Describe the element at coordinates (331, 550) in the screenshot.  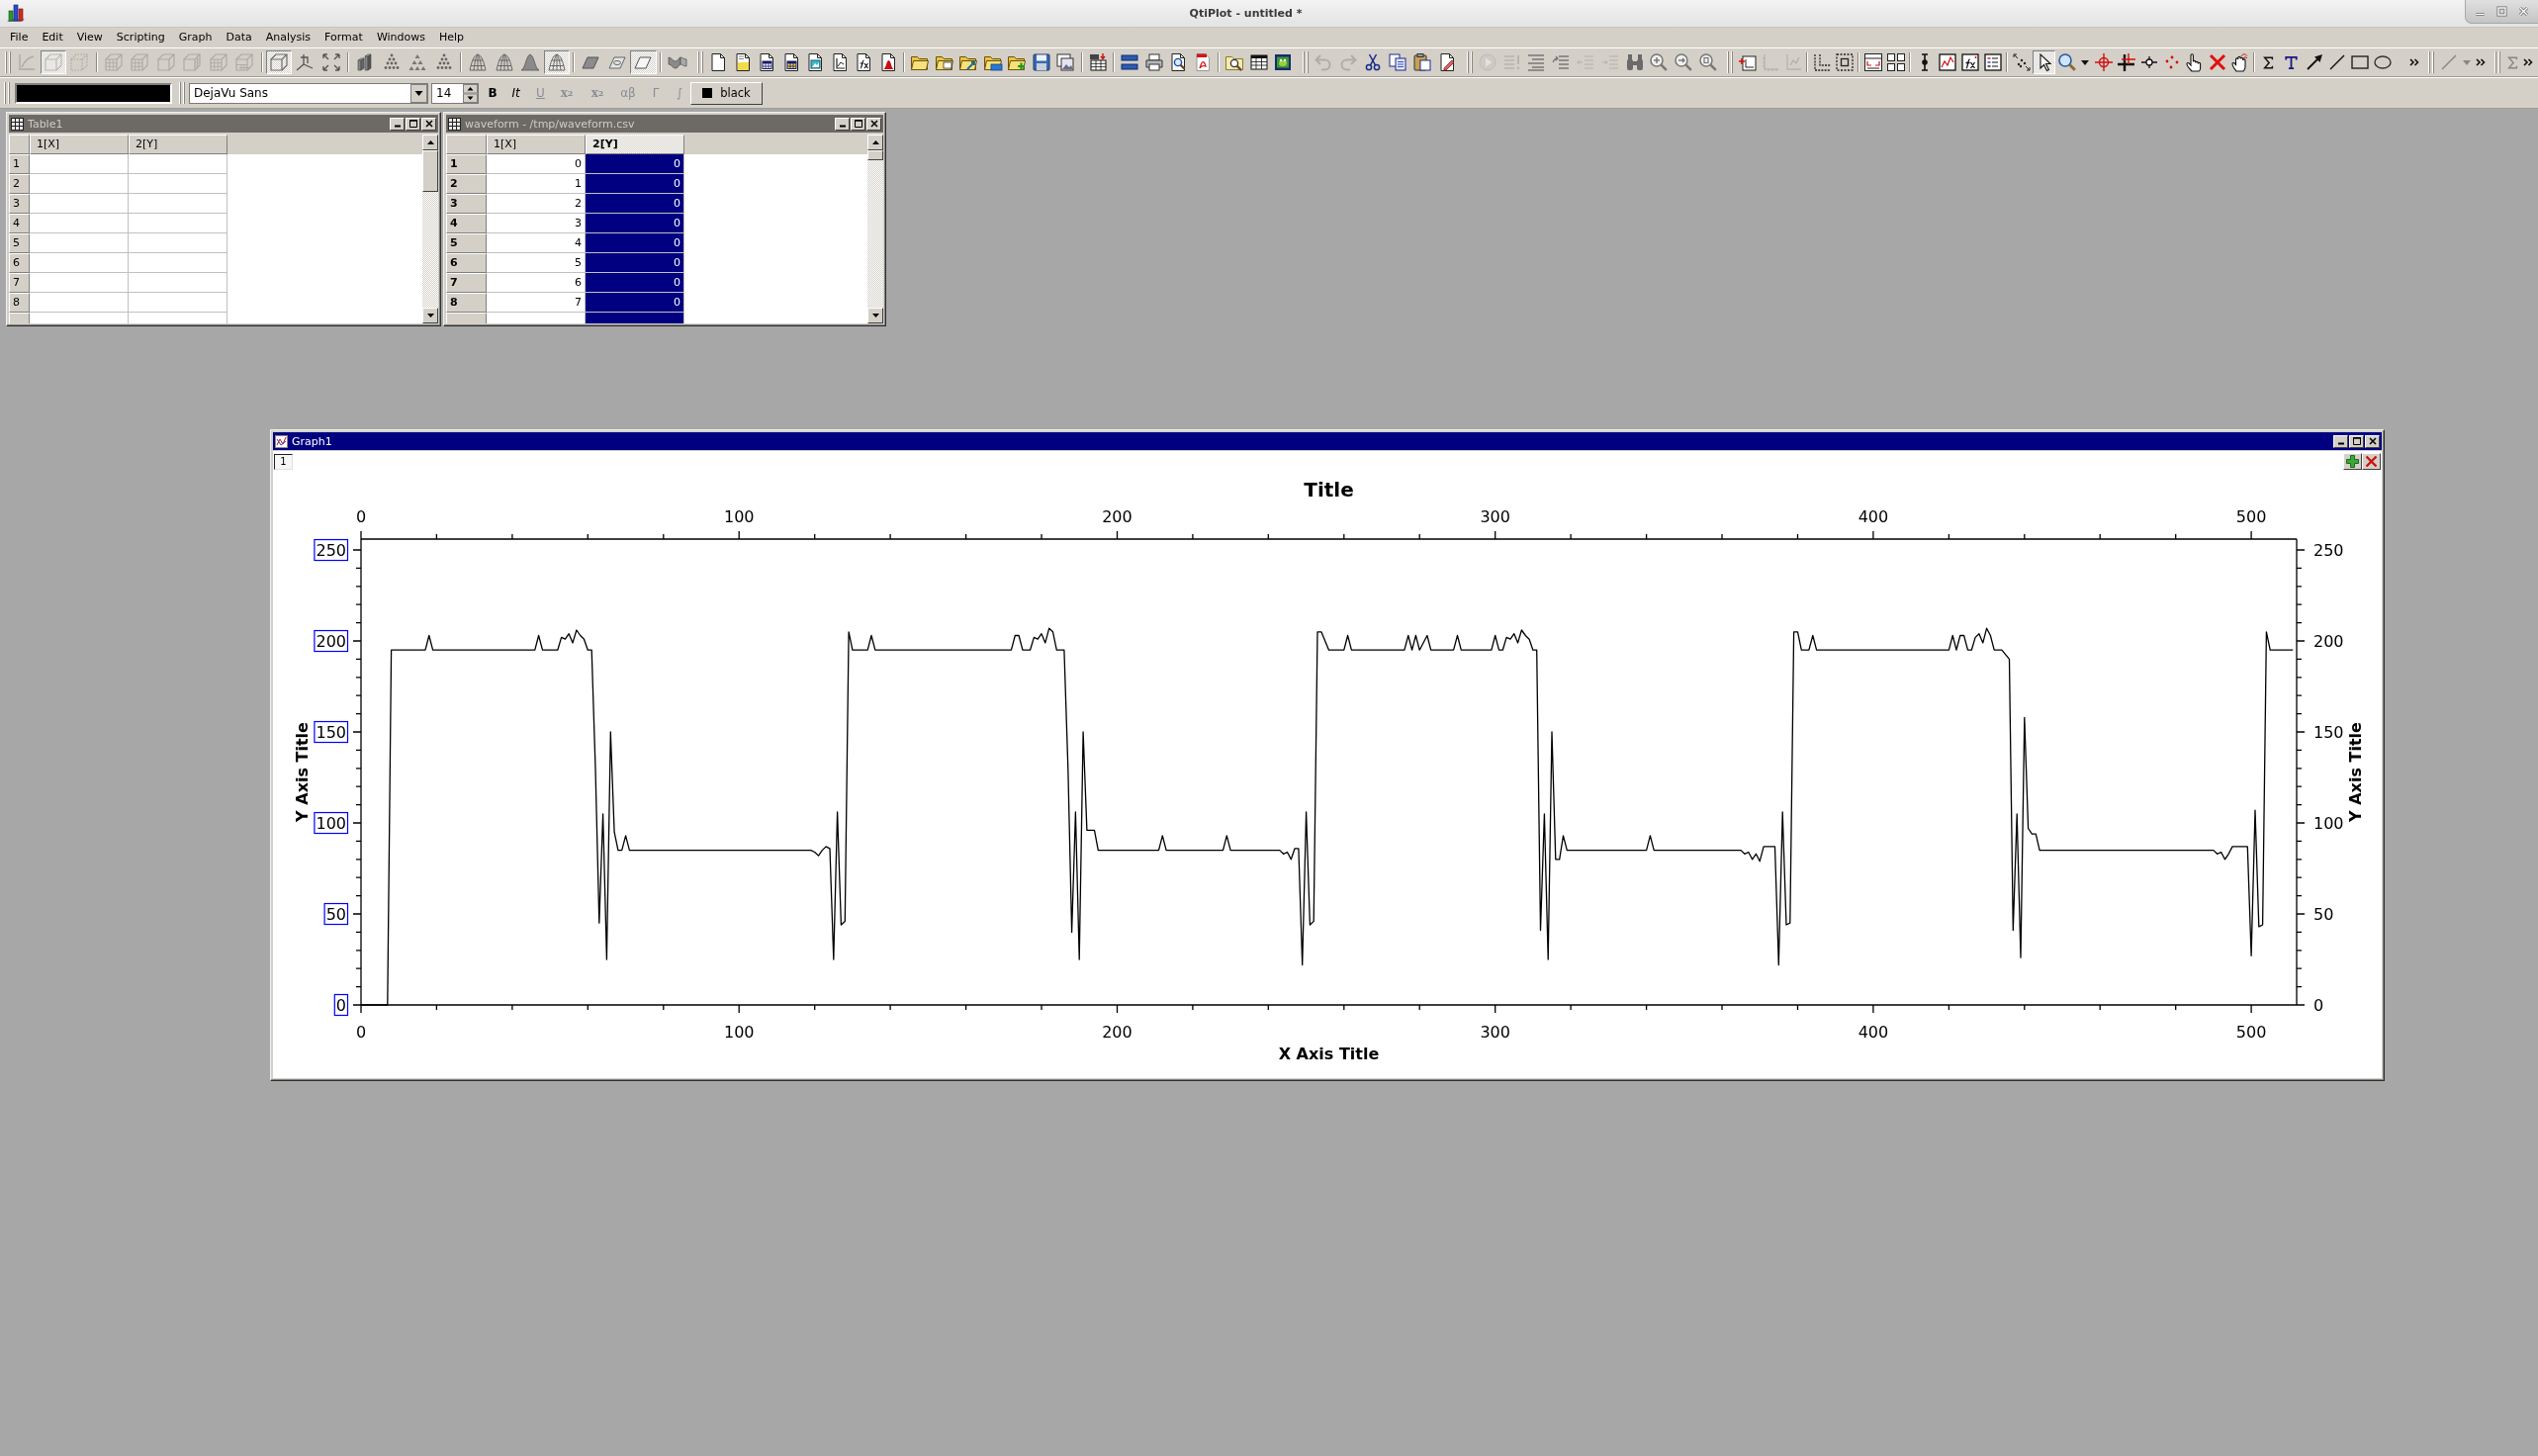
I see `y-tick-label: 250` at that location.